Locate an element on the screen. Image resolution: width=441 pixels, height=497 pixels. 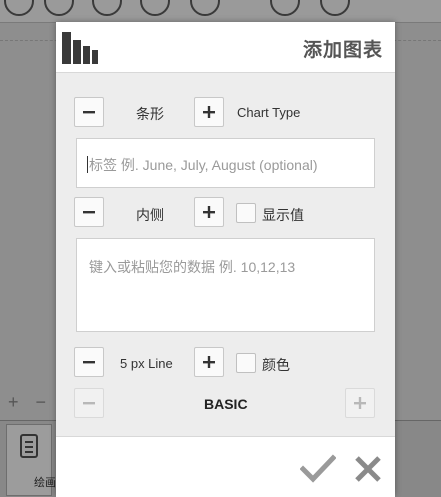
confirm-check-icon is located at coordinates (318, 469).